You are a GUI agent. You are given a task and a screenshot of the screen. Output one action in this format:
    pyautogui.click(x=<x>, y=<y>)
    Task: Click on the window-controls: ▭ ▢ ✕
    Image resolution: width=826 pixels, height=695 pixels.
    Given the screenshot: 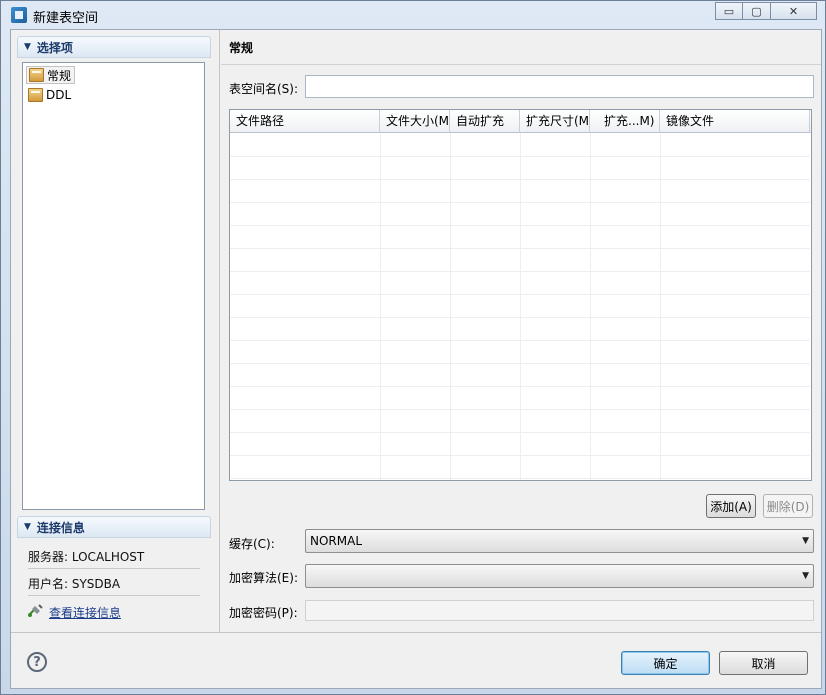 What is the action you would take?
    pyautogui.click(x=766, y=11)
    